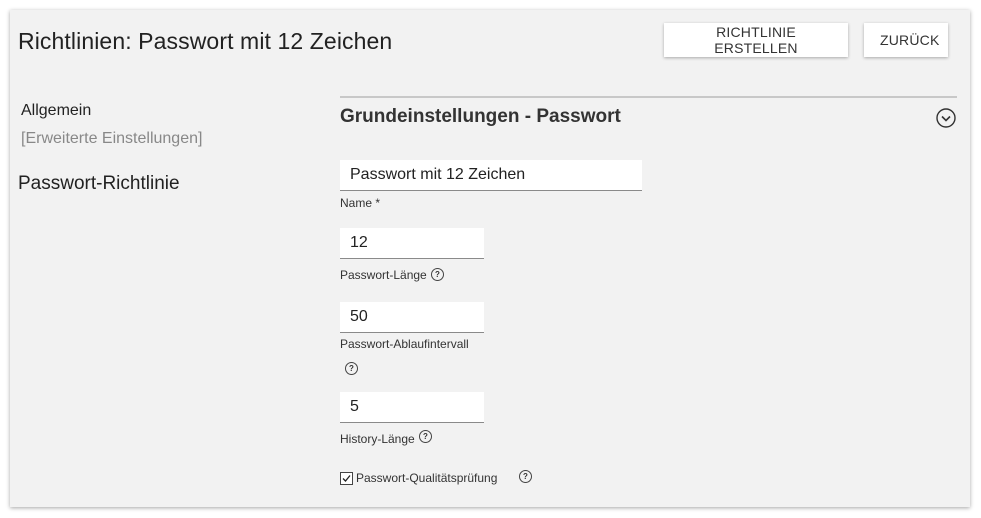 The height and width of the screenshot is (518, 981). I want to click on back-button: ZURÜCK, so click(906, 40).